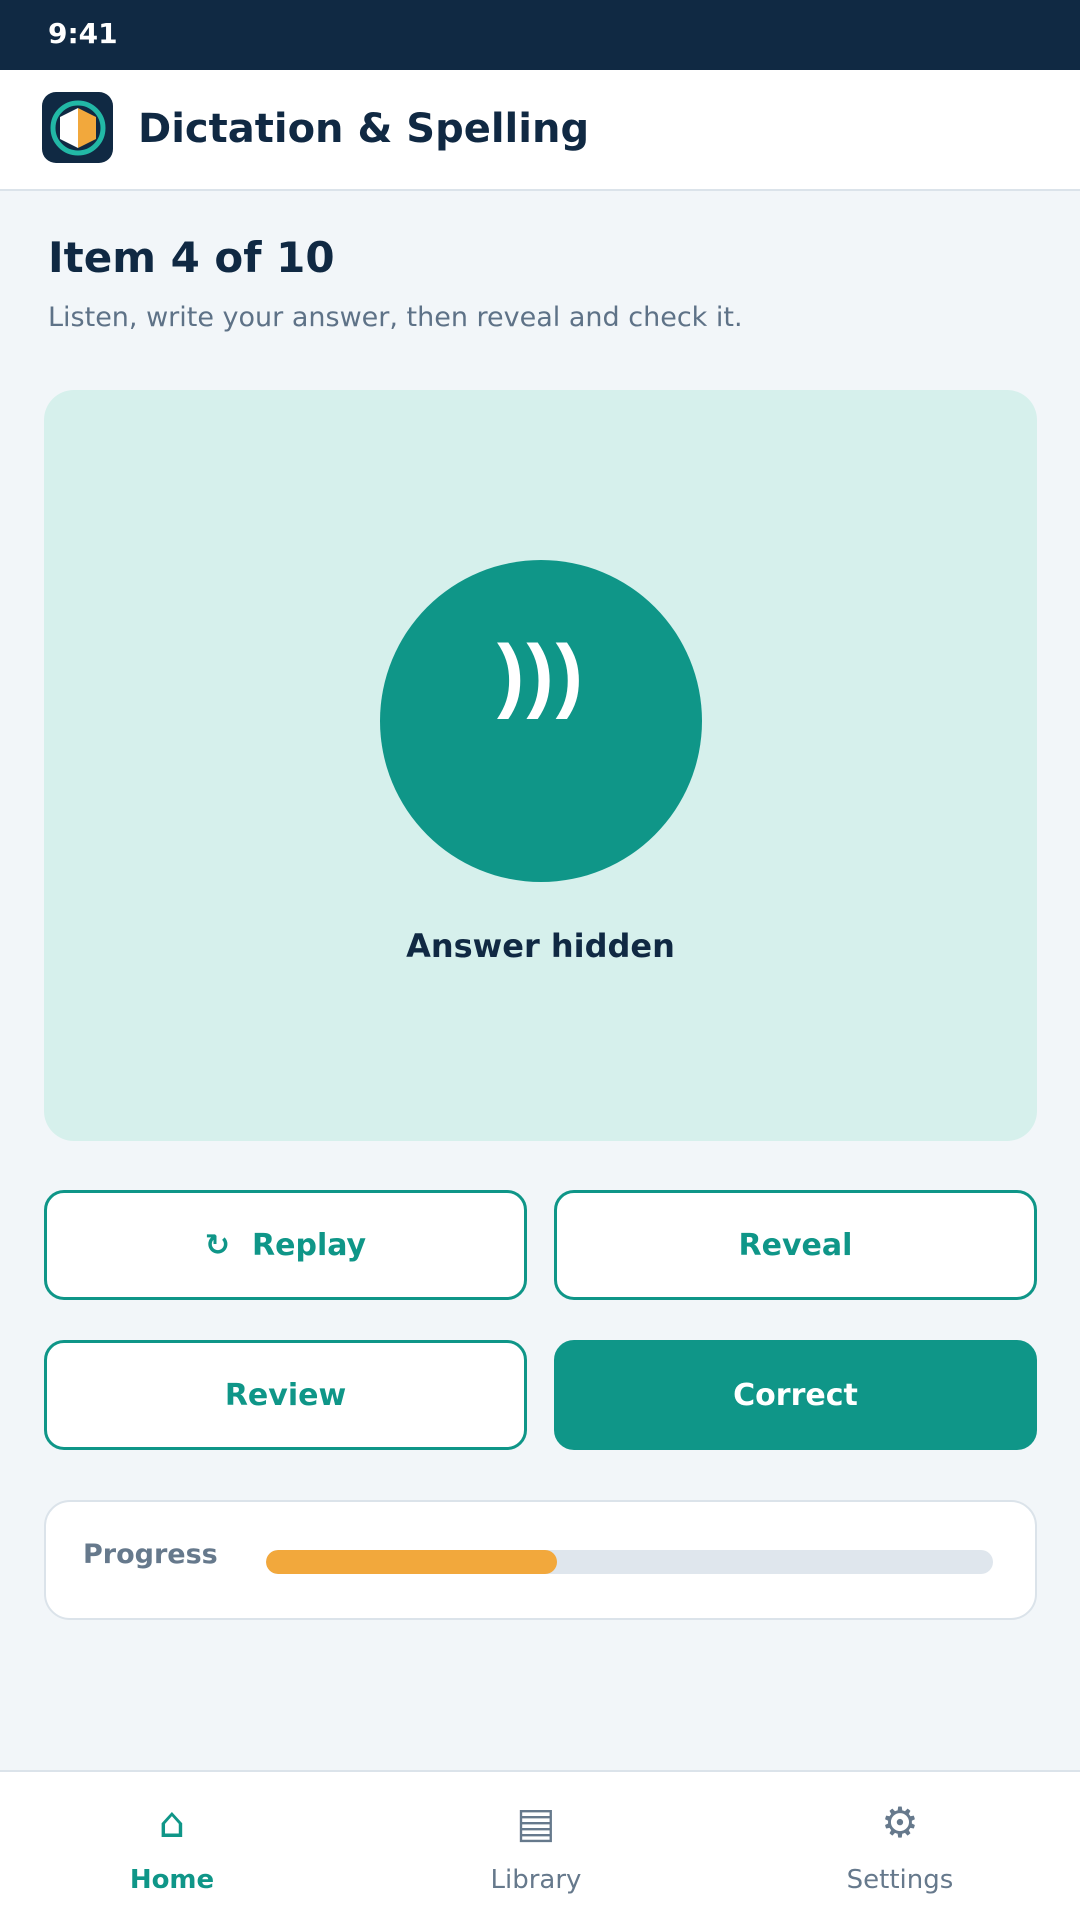 This screenshot has height=1920, width=1080. What do you see at coordinates (309, 1245) in the screenshot?
I see `replay-label: Replay` at bounding box center [309, 1245].